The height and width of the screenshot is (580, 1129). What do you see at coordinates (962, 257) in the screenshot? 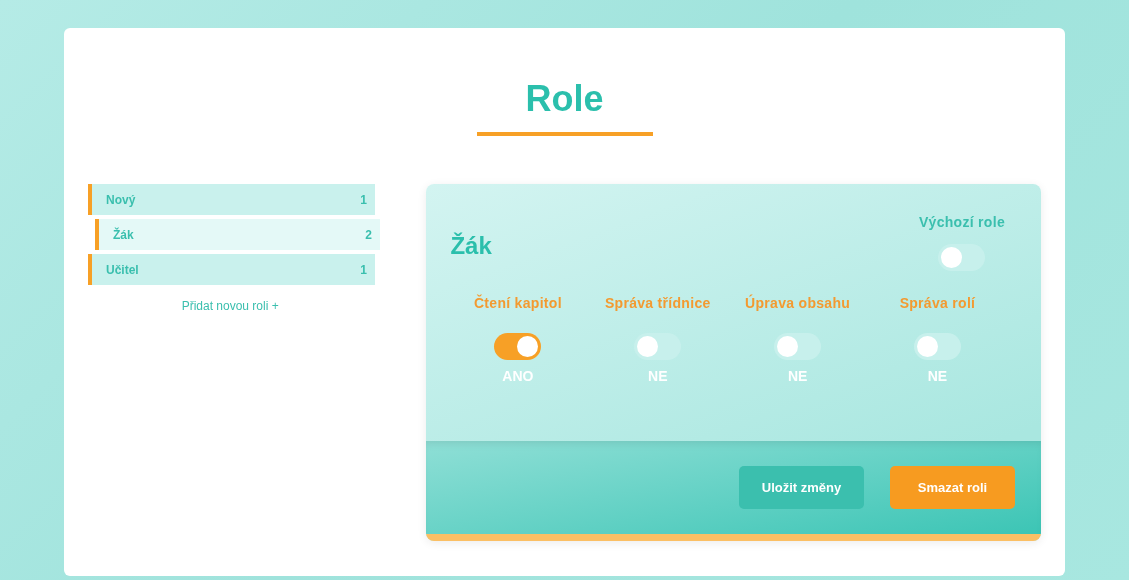
I see `default-role-toggle` at bounding box center [962, 257].